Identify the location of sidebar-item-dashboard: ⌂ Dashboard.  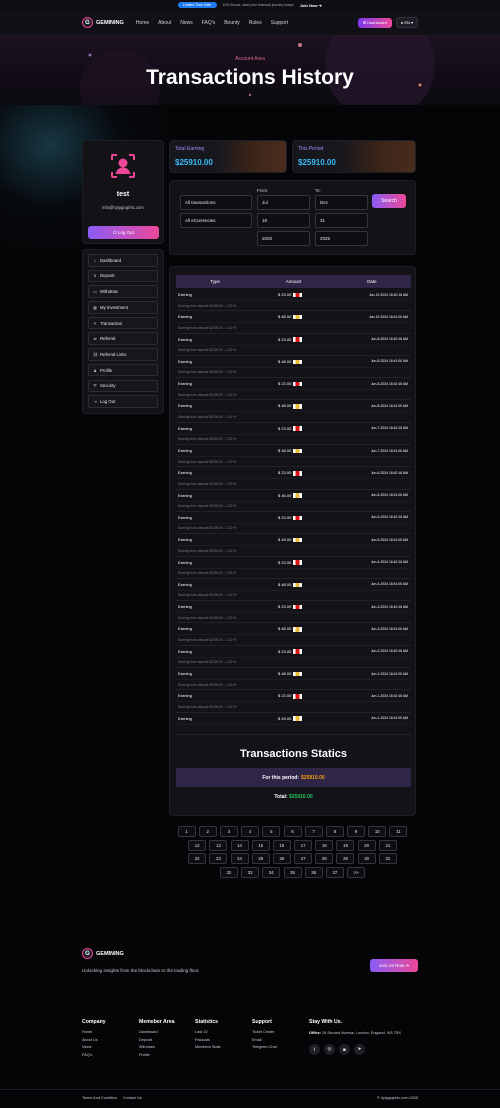
(123, 260).